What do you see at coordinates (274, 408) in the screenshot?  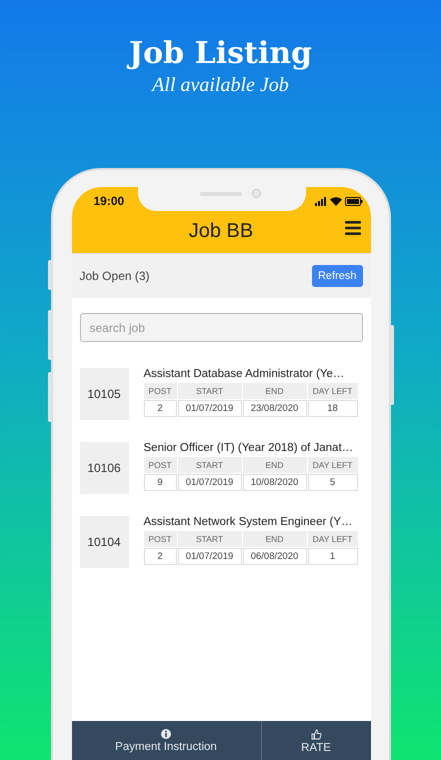 I see `table-cell: 23/08/2020` at bounding box center [274, 408].